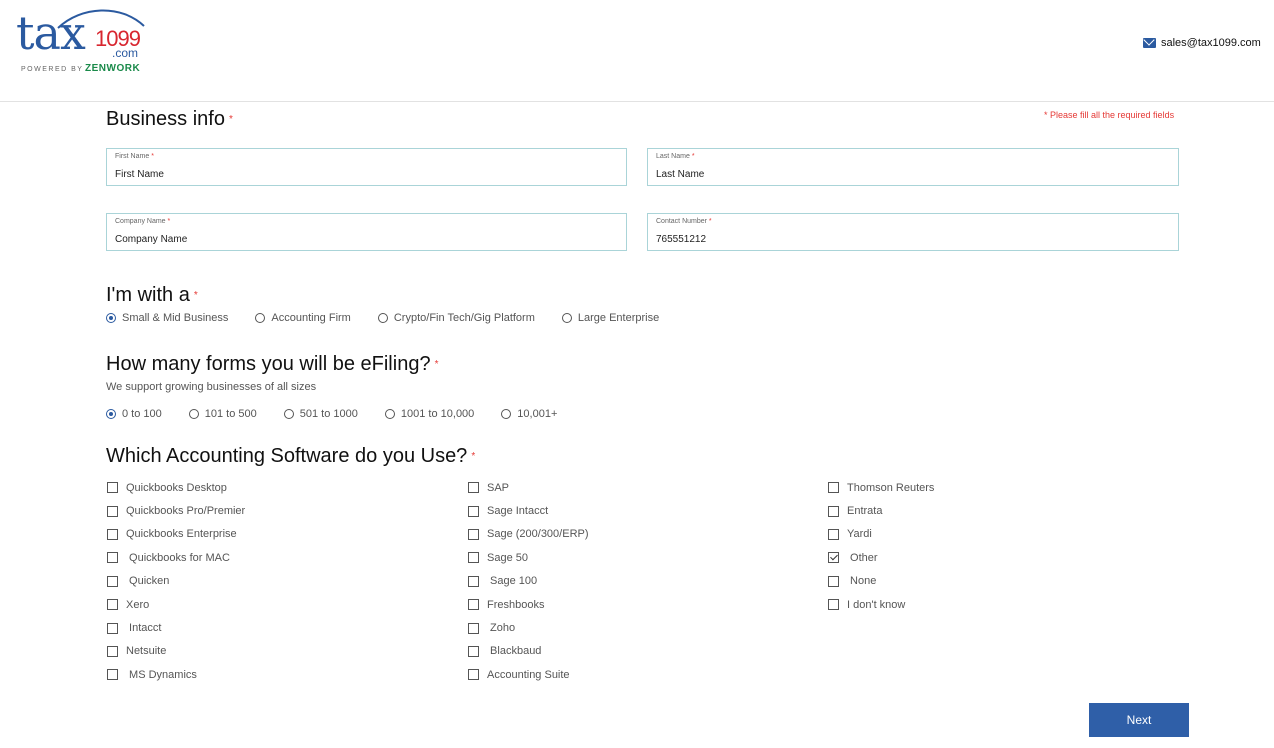 The width and height of the screenshot is (1274, 748). Describe the element at coordinates (176, 510) in the screenshot. I see `checkbox-quickbooks-pro-premier: Quickbooks Pro/Premier` at that location.